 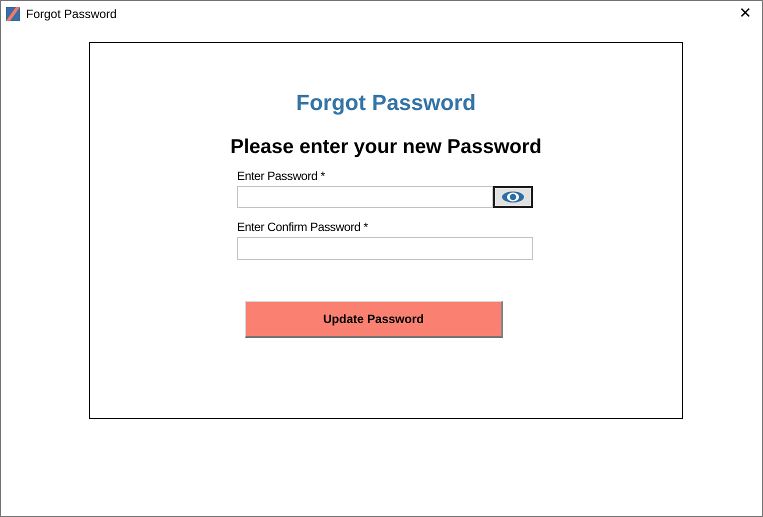 I want to click on window-title: Forgot Password, so click(x=71, y=14).